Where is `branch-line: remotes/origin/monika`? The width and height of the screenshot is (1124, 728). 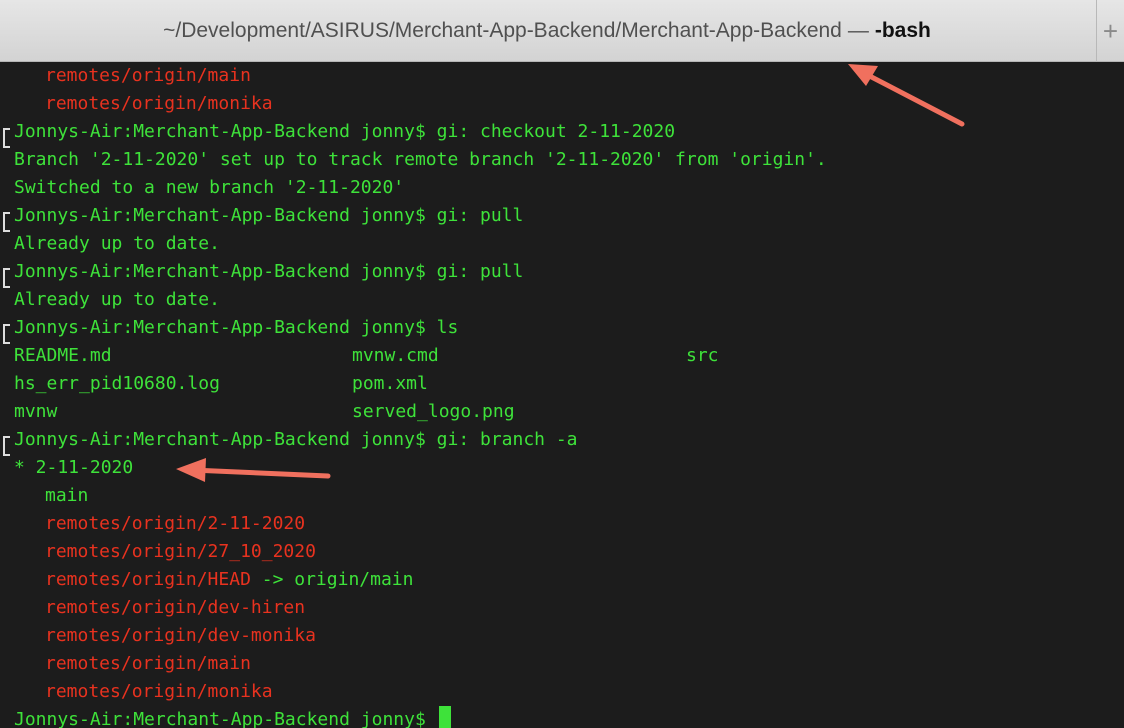 branch-line: remotes/origin/monika is located at coordinates (159, 691).